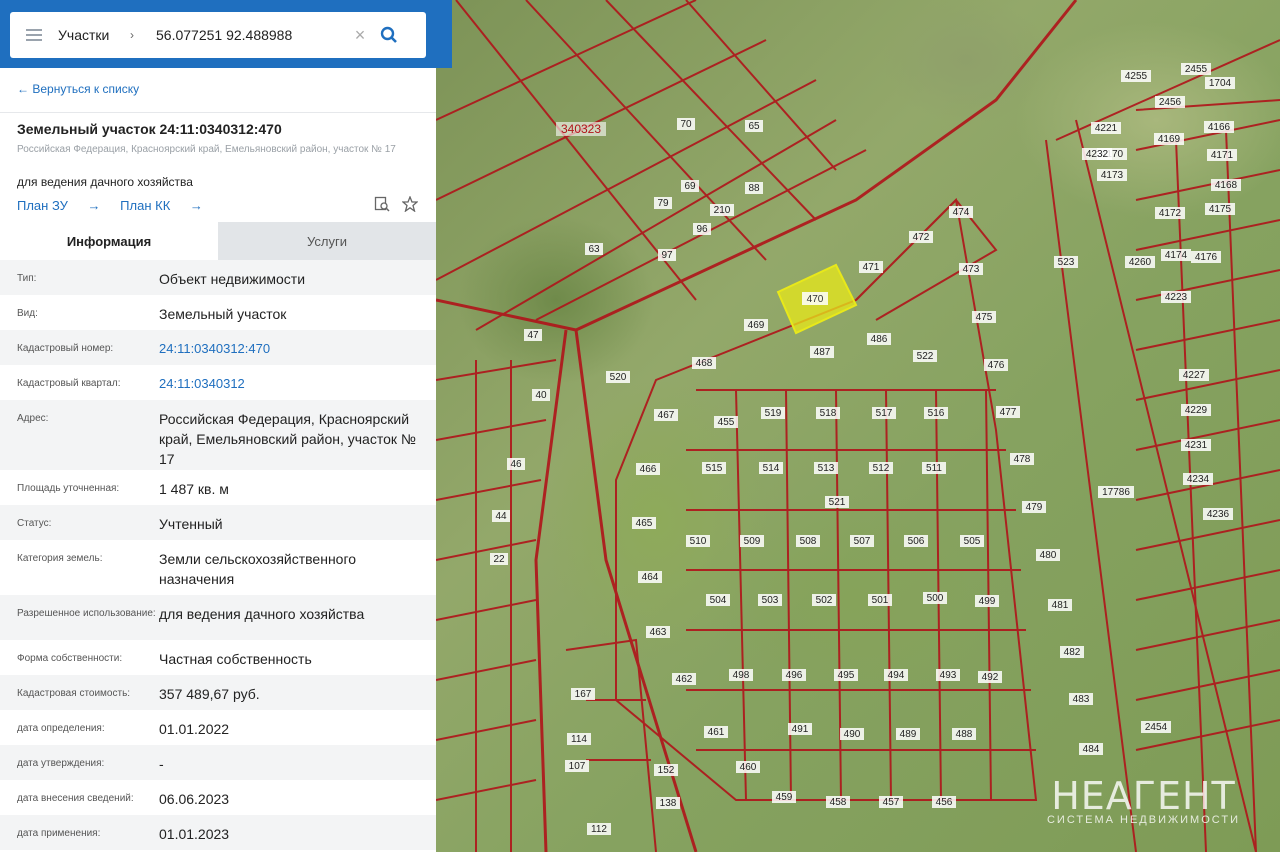 Image resolution: width=1280 pixels, height=852 pixels. I want to click on selected-parcel-label: 470, so click(815, 299).